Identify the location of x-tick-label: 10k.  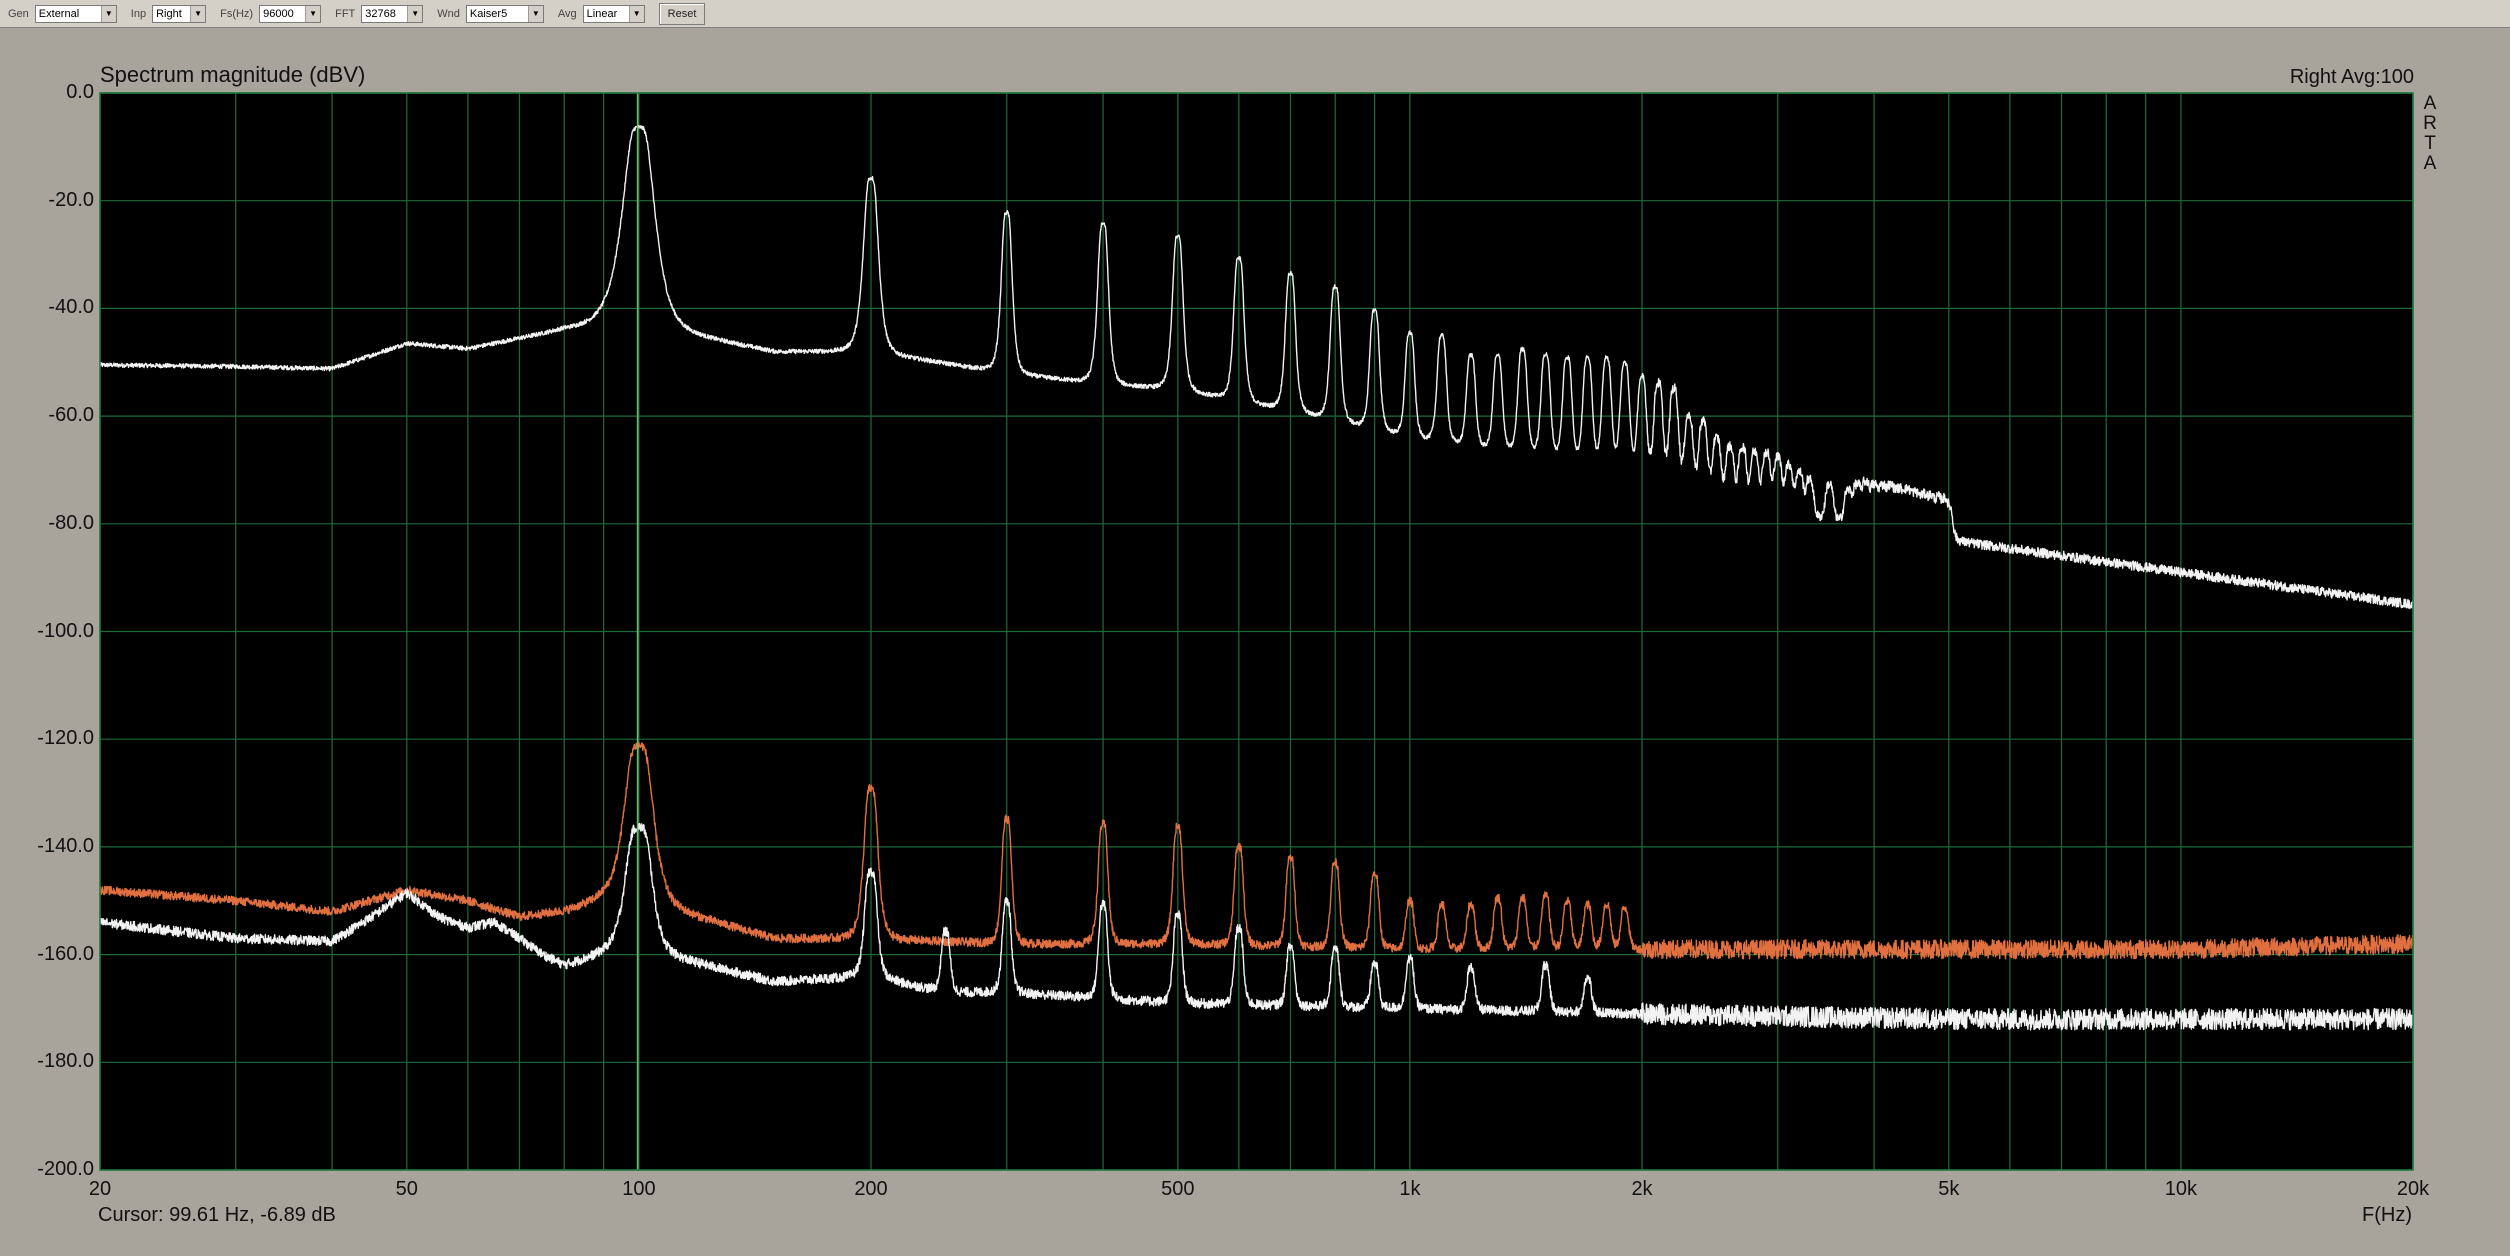
(2181, 1189).